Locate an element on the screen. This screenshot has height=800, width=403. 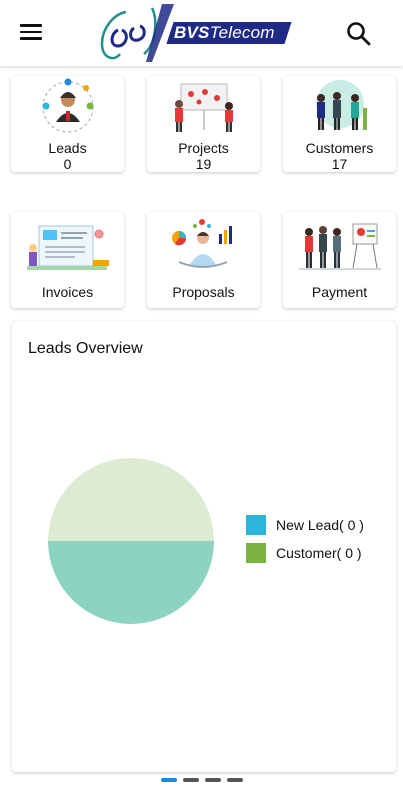
tile-label: Invoices is located at coordinates (67, 292).